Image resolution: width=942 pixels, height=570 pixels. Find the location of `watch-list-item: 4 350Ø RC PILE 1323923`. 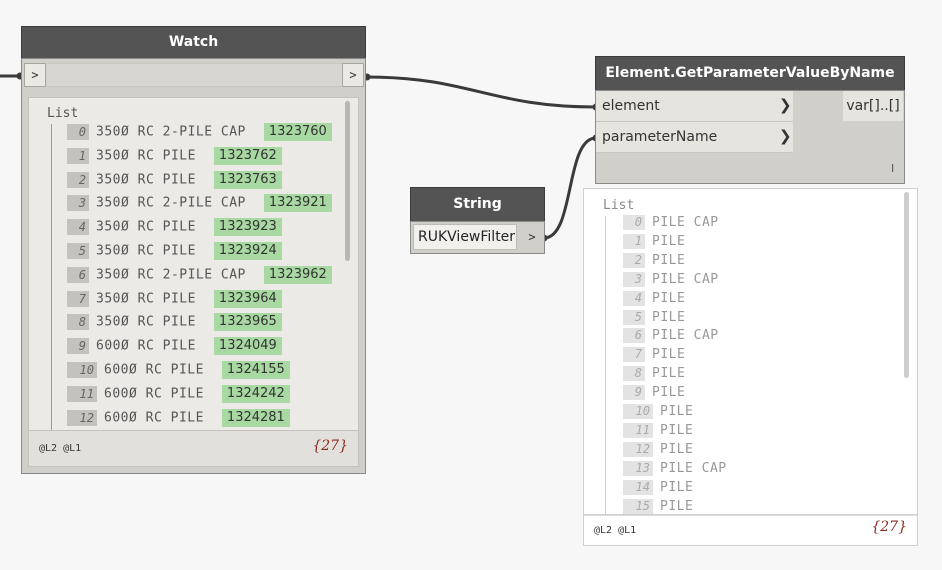

watch-list-item: 4 350Ø RC PILE 1323923 is located at coordinates (174, 229).